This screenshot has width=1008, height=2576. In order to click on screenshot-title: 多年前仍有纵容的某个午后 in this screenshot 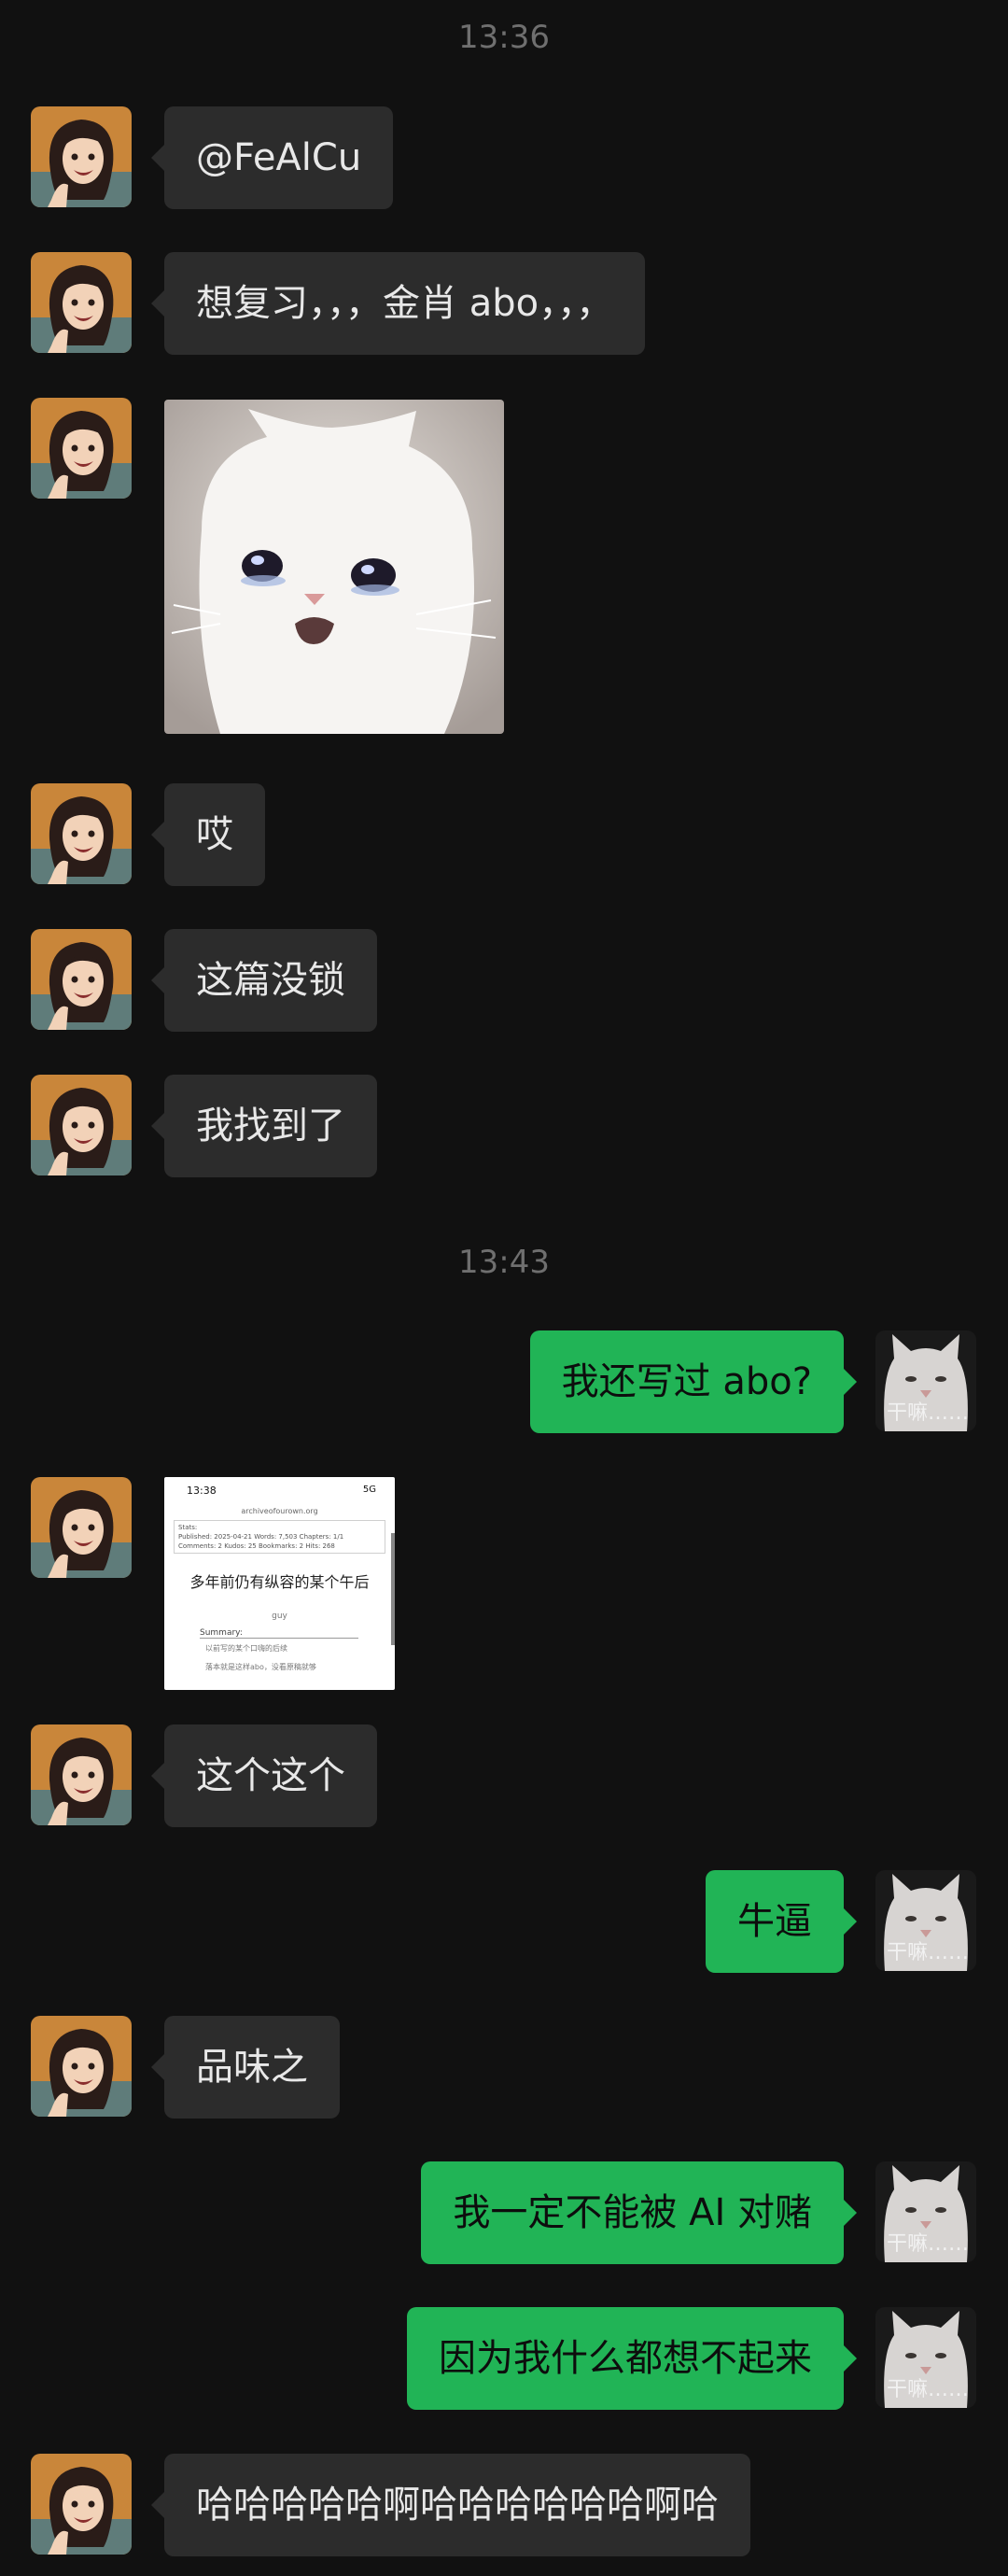, I will do `click(279, 1582)`.